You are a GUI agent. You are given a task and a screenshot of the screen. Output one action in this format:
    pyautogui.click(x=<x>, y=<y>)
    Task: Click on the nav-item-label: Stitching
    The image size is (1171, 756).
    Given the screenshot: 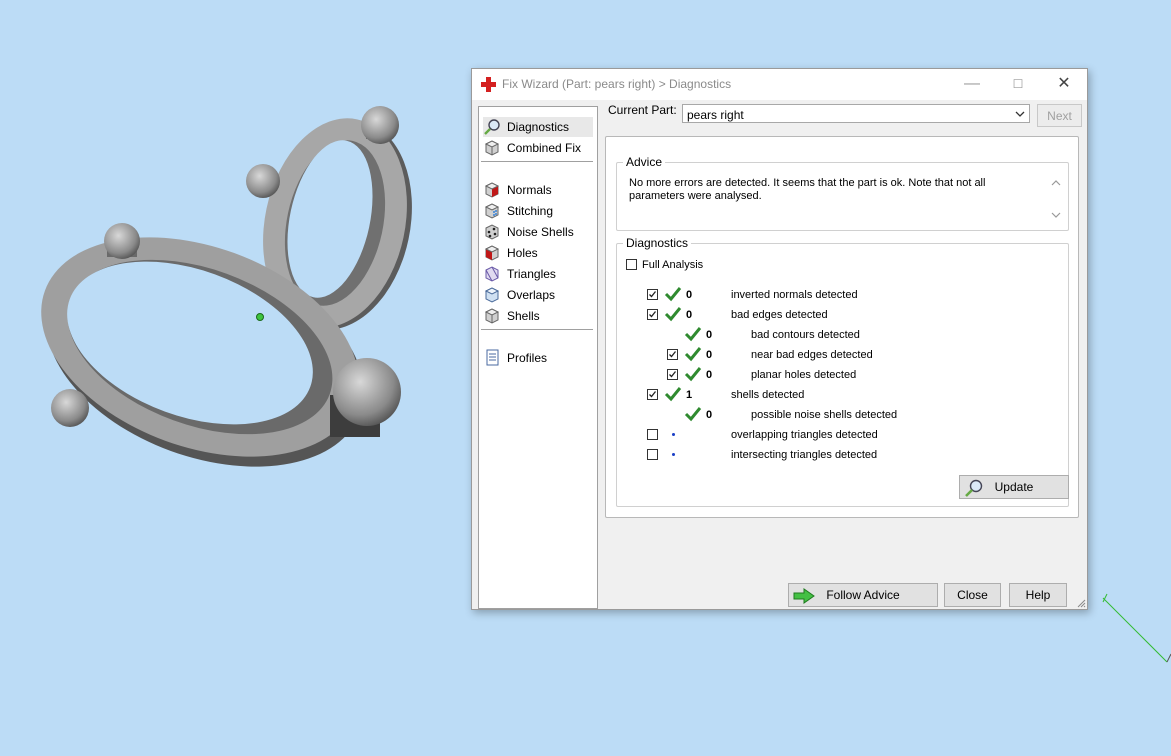 What is the action you would take?
    pyautogui.click(x=530, y=211)
    